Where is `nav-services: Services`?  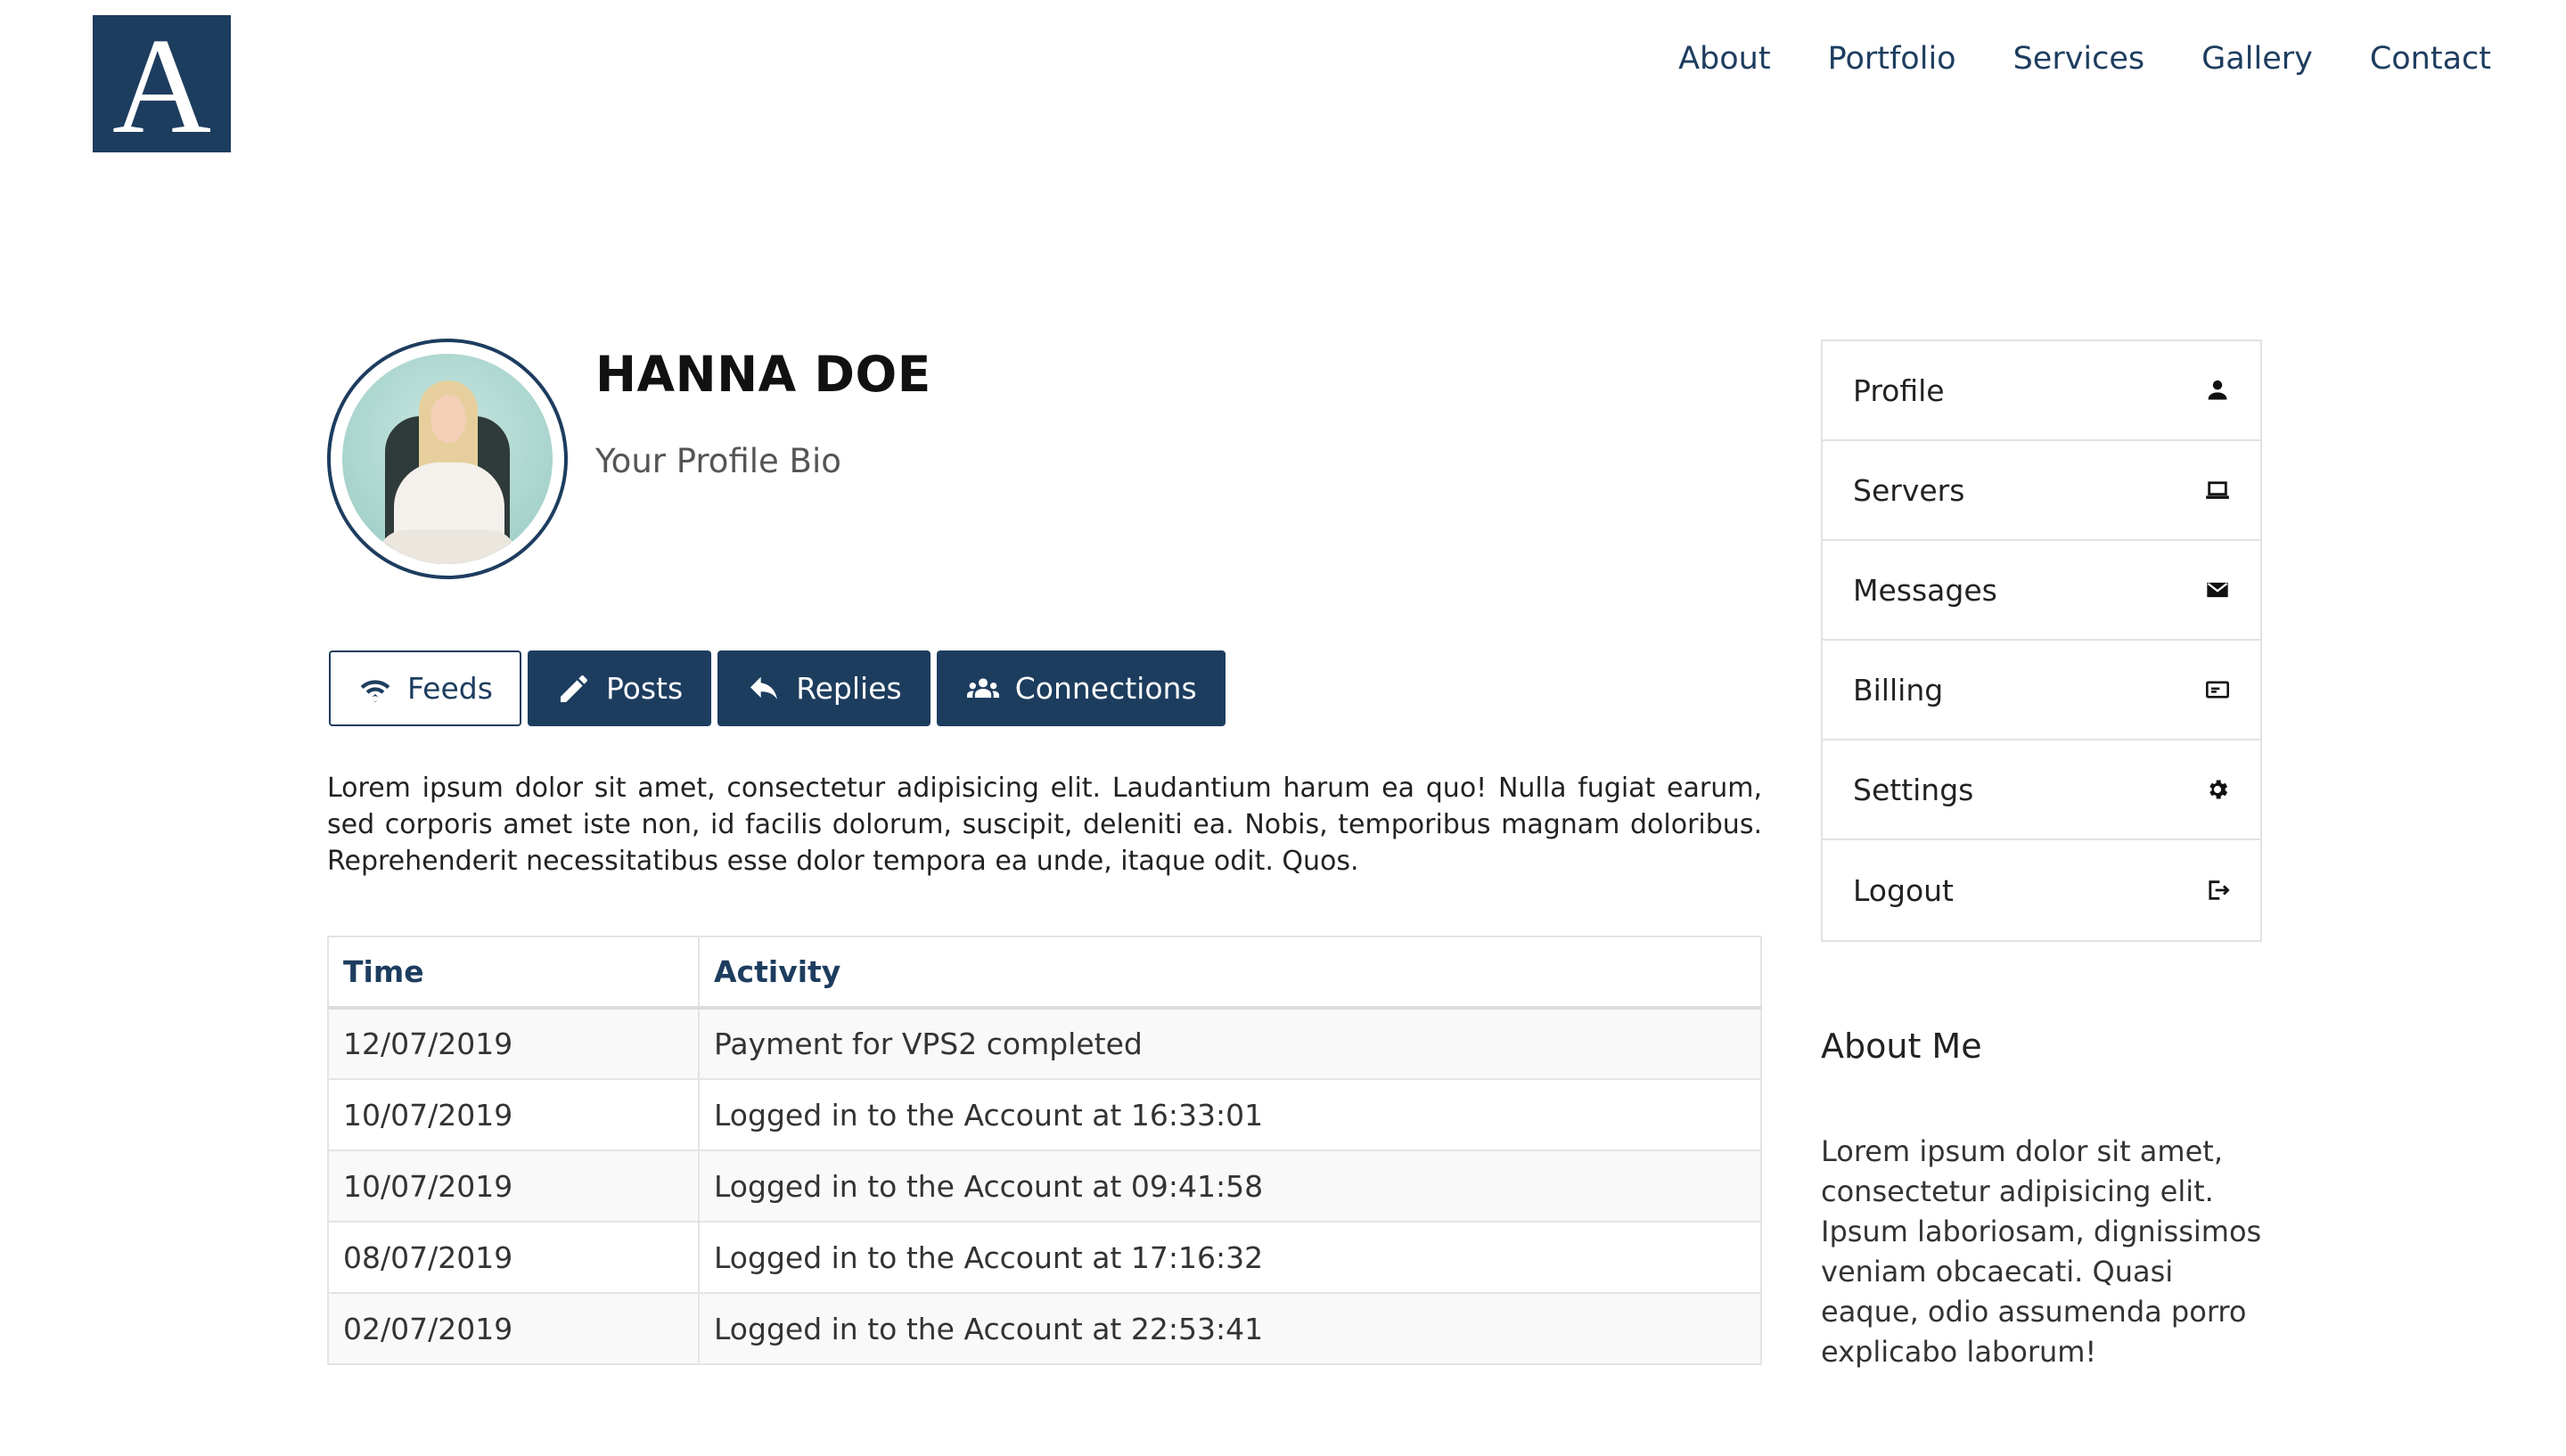 nav-services: Services is located at coordinates (2079, 58).